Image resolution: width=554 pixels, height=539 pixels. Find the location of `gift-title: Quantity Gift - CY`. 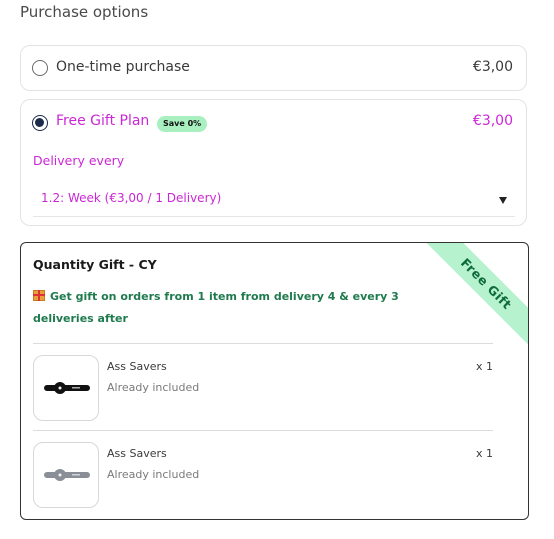

gift-title: Quantity Gift - CY is located at coordinates (95, 264).